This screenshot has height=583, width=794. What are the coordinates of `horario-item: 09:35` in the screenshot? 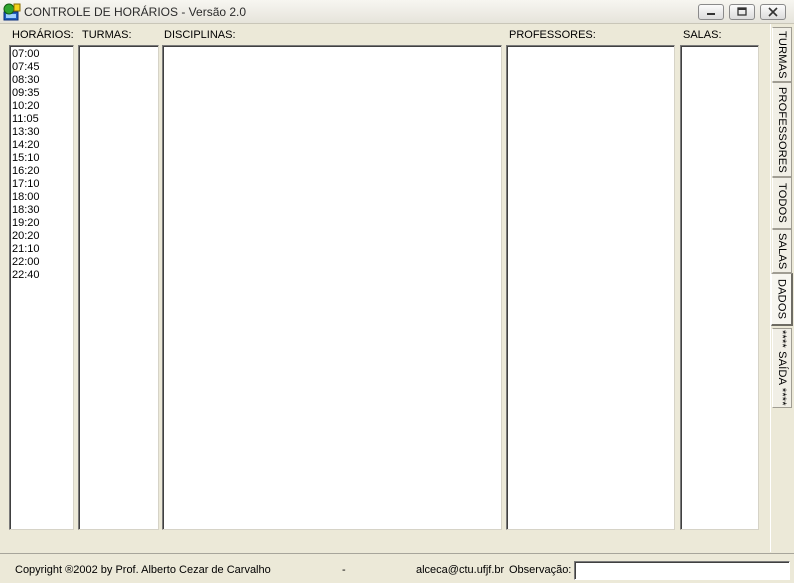 It's located at (41, 93).